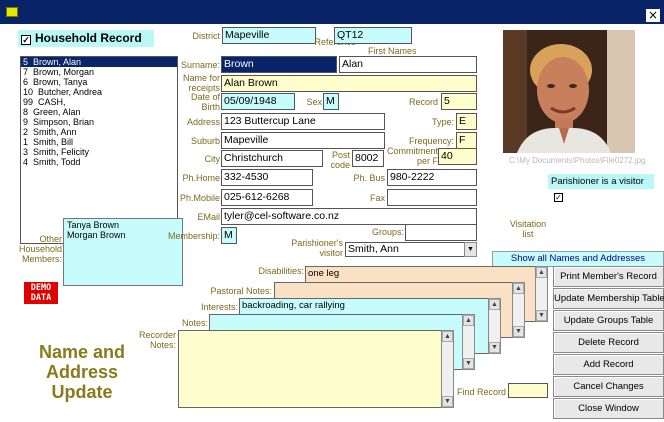 The image size is (664, 422). I want to click on surname-field: Brown, so click(279, 64).